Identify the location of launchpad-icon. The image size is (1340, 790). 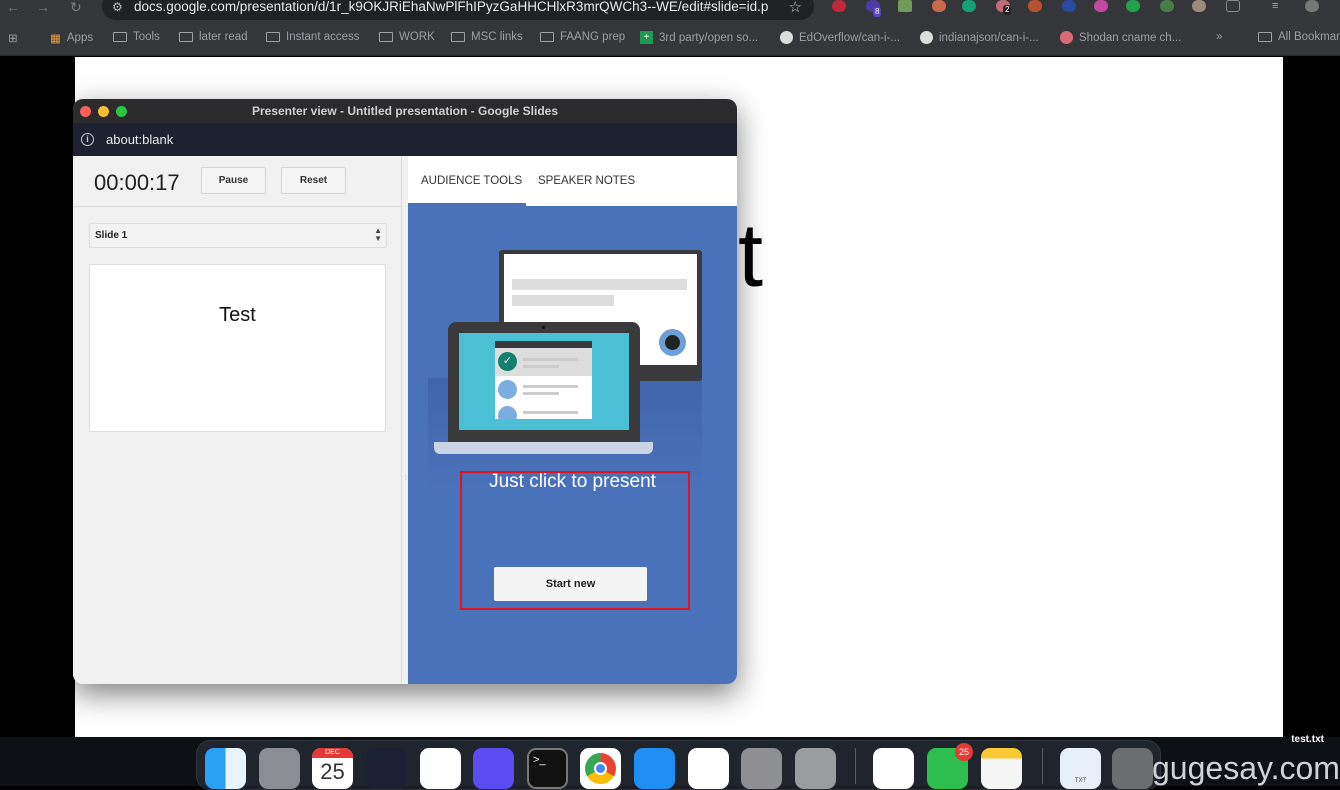
(279, 768).